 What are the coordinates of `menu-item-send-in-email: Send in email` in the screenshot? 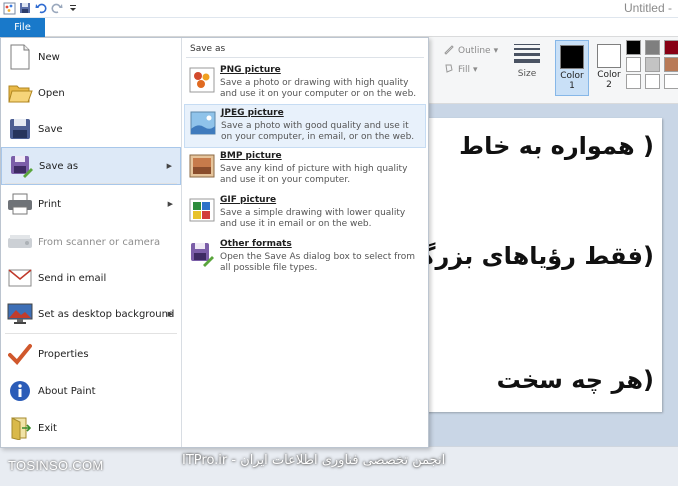 It's located at (91, 278).